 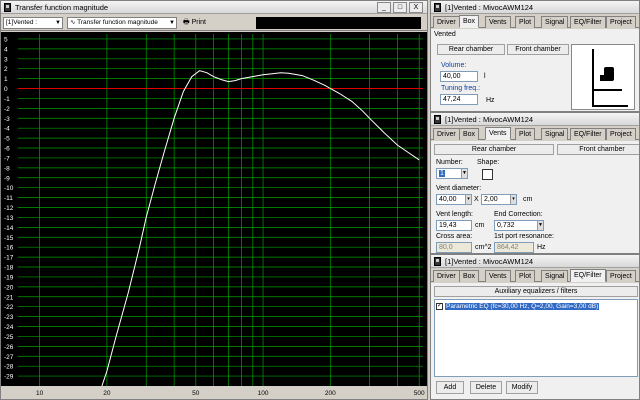 I want to click on box-window-title: [1]Vented : MivocAWM124, so click(x=489, y=7).